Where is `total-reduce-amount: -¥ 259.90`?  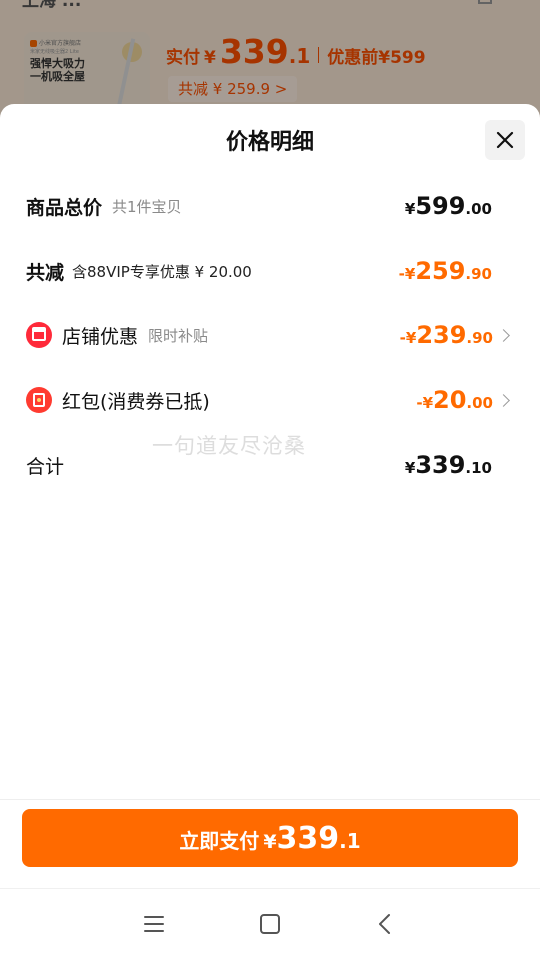
total-reduce-amount: -¥ 259.90 is located at coordinates (445, 271).